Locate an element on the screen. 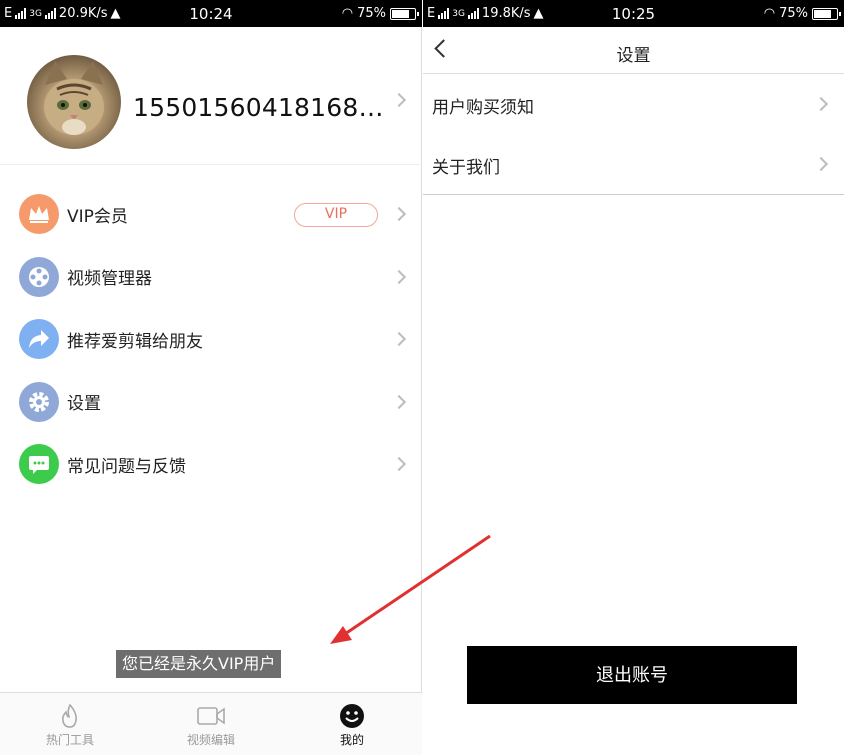 The height and width of the screenshot is (755, 844). tab-label: 视频编辑 is located at coordinates (210, 740).